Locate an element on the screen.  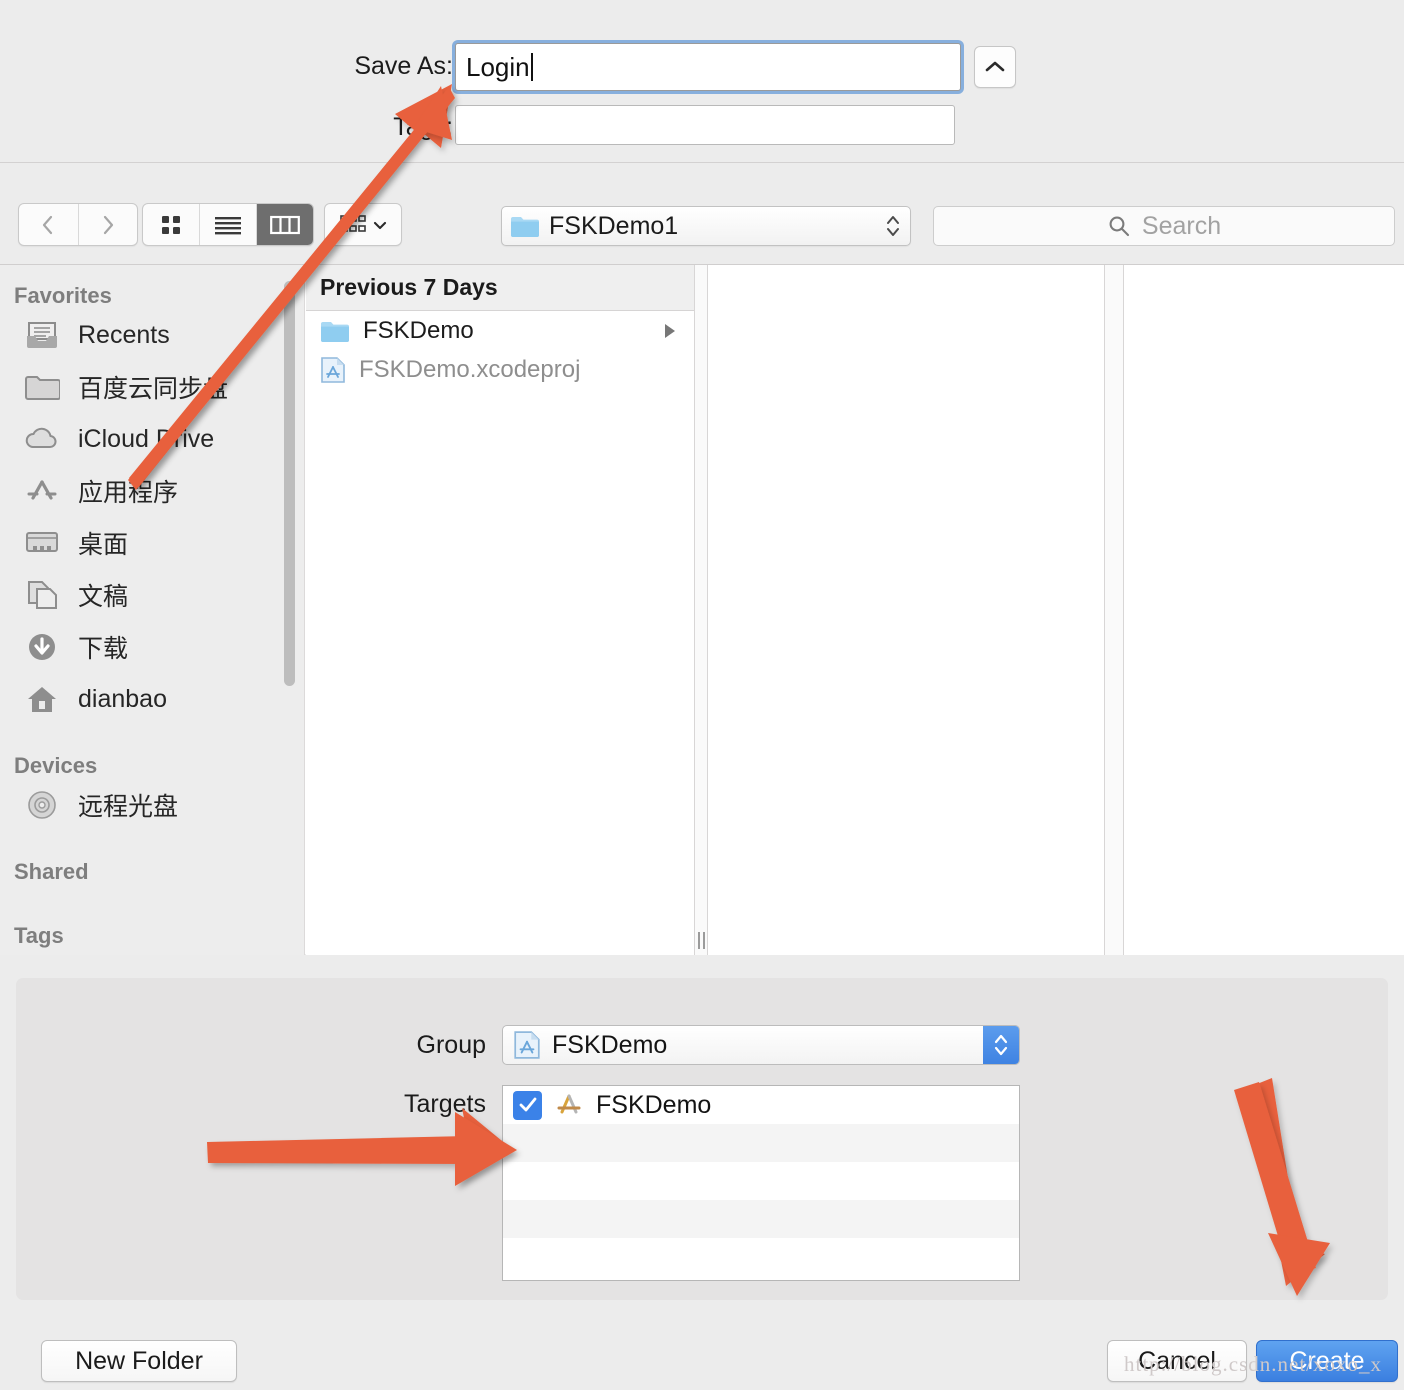
path-popup-value: FSKDemo1 is located at coordinates (614, 225).